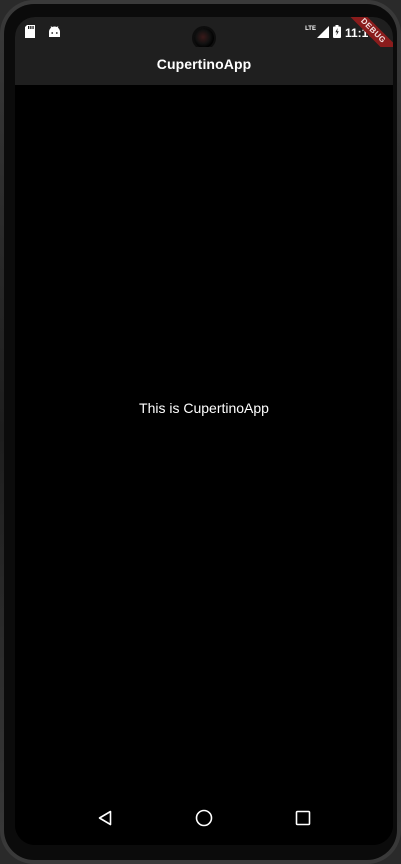  I want to click on body-text: This is CupertinoApp, so click(204, 408).